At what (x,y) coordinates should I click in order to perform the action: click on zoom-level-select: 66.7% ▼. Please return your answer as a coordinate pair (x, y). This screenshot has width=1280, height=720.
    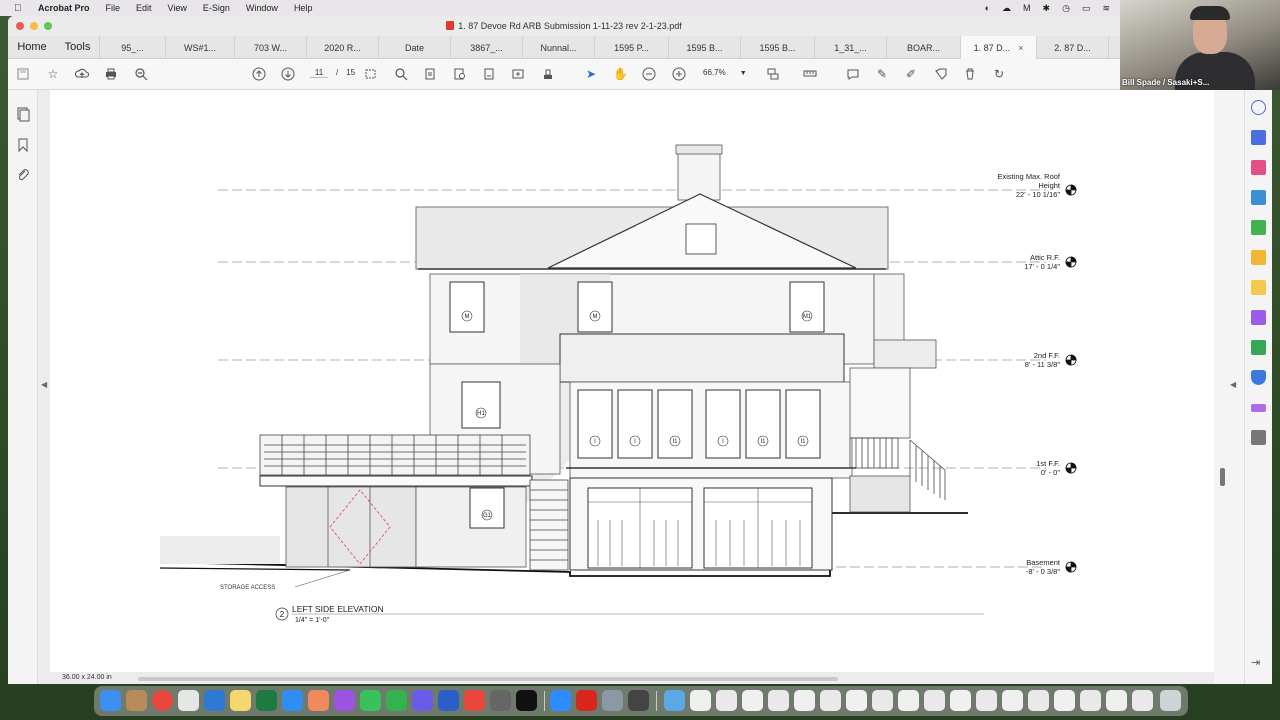
    Looking at the image, I should click on (725, 72).